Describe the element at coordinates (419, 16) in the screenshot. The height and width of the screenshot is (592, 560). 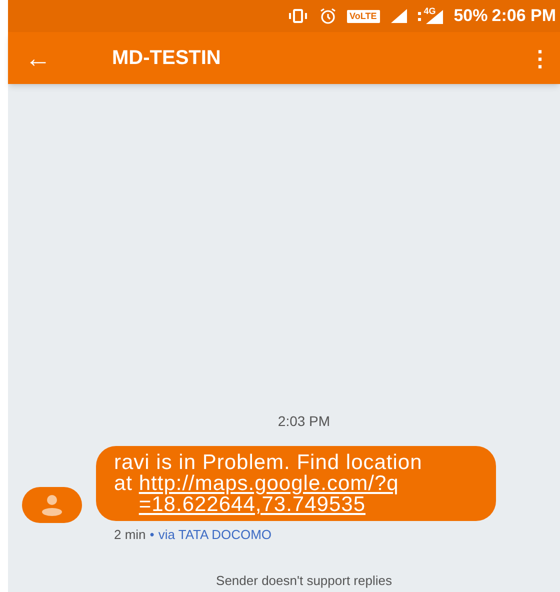
I see `colon-icon` at that location.